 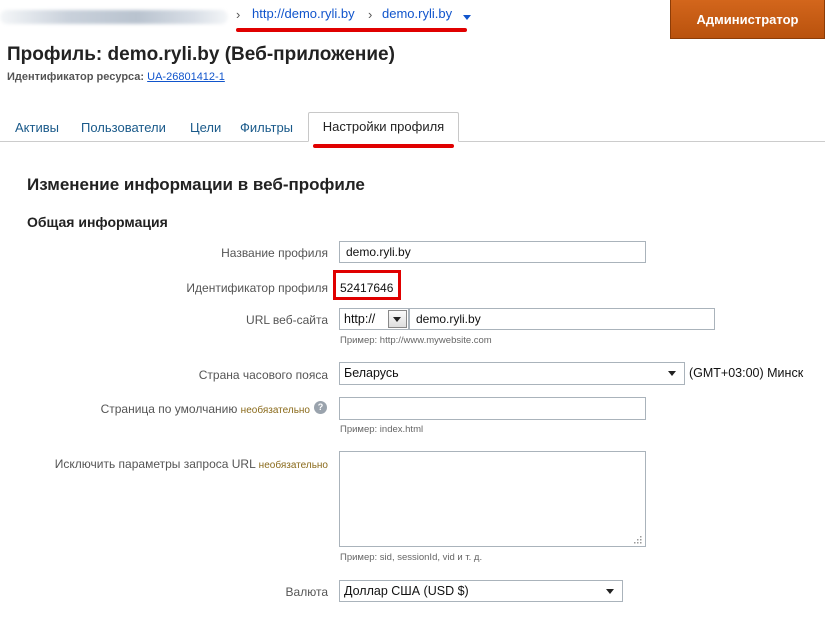 I want to click on website-url-input, so click(x=562, y=319).